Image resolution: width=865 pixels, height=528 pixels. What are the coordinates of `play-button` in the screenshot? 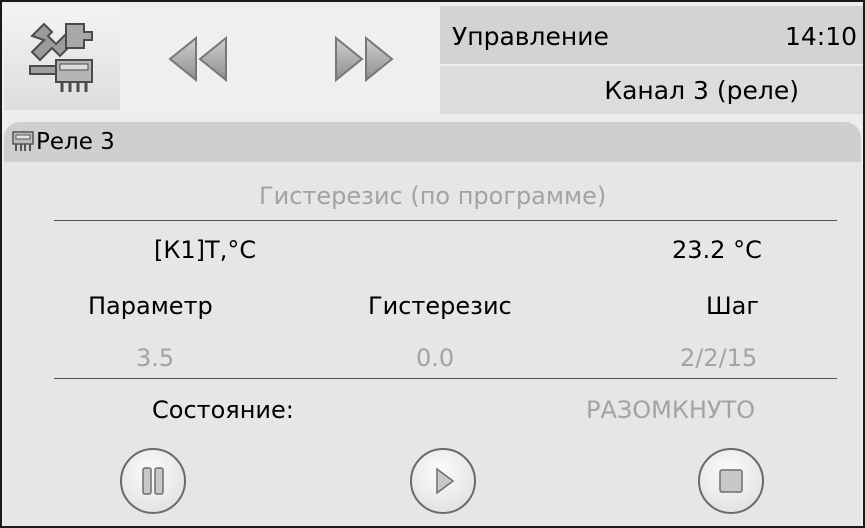 It's located at (443, 481).